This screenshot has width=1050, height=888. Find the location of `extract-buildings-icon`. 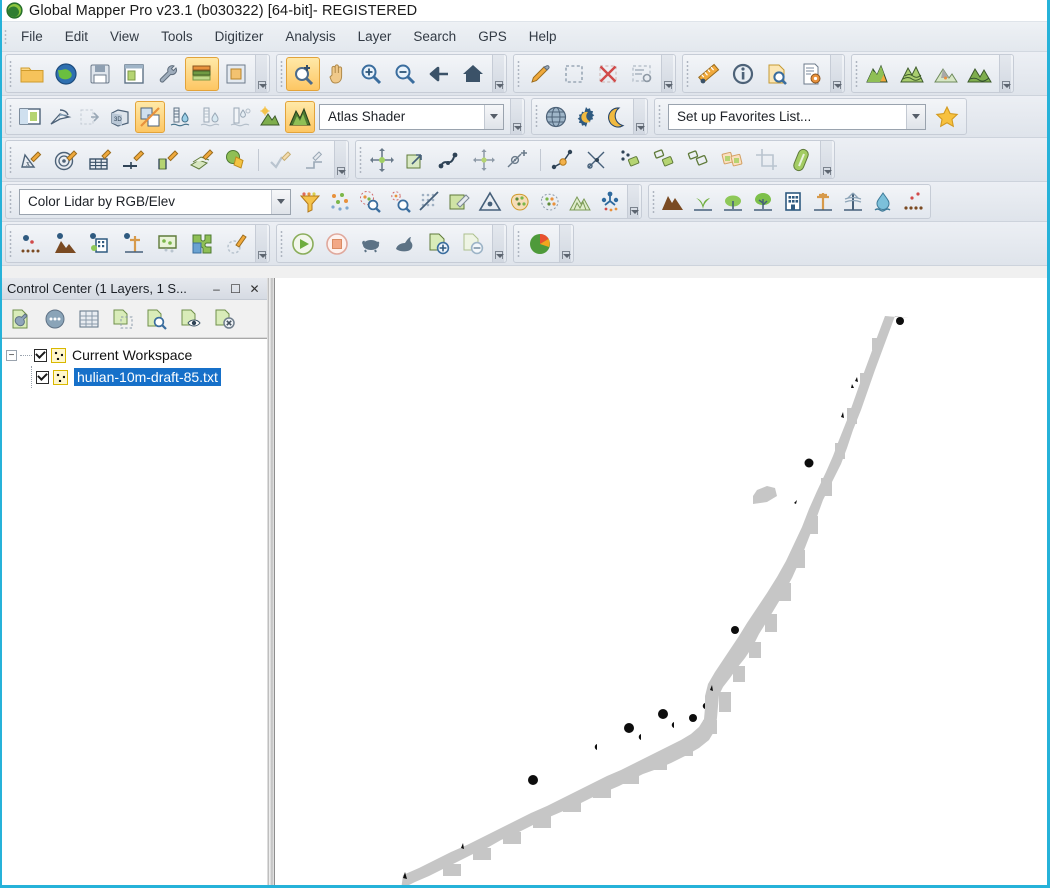

extract-buildings-icon is located at coordinates (793, 202).